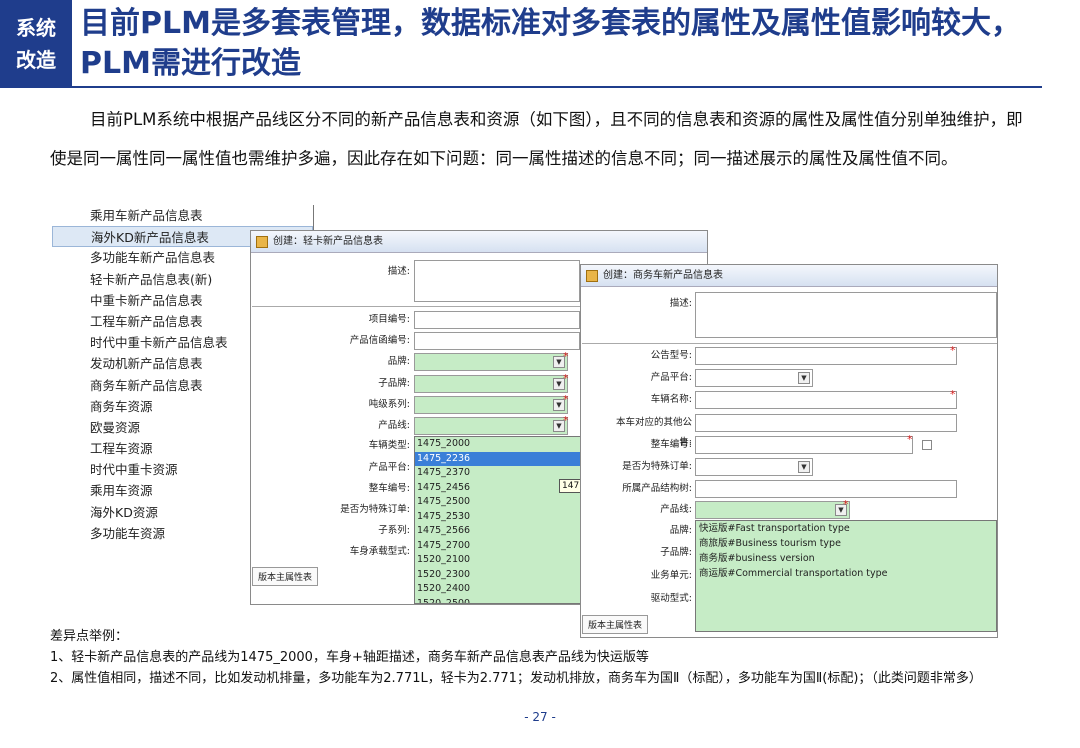 Image resolution: width=1080 pixels, height=748 pixels. I want to click on dropdown-option: 1475_2530, so click(498, 517).